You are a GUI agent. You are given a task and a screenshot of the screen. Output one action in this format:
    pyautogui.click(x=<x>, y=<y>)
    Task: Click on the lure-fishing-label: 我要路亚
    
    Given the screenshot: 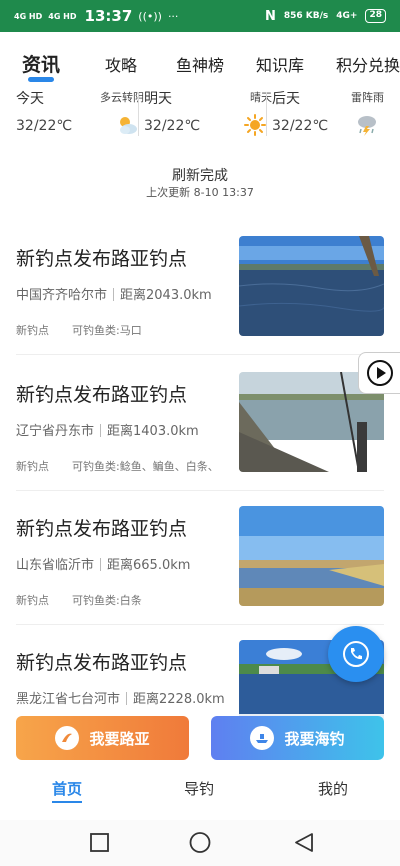 What is the action you would take?
    pyautogui.click(x=119, y=738)
    